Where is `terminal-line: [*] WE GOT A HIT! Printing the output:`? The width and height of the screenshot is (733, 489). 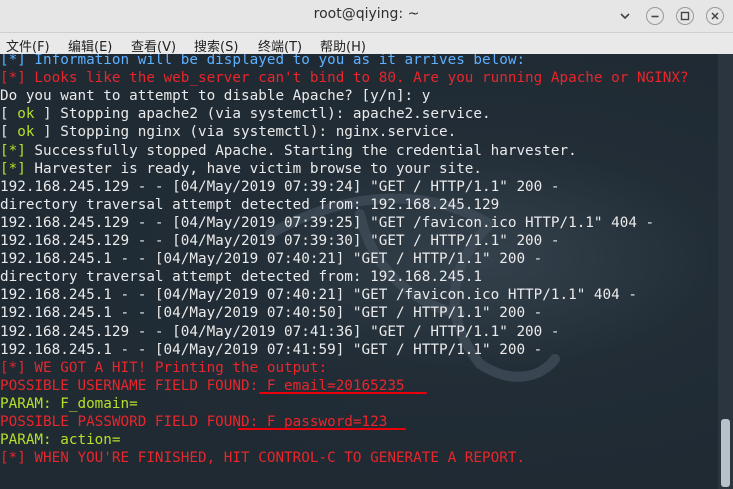
terminal-line: [*] WE GOT A HIT! Printing the output: is located at coordinates (163, 368).